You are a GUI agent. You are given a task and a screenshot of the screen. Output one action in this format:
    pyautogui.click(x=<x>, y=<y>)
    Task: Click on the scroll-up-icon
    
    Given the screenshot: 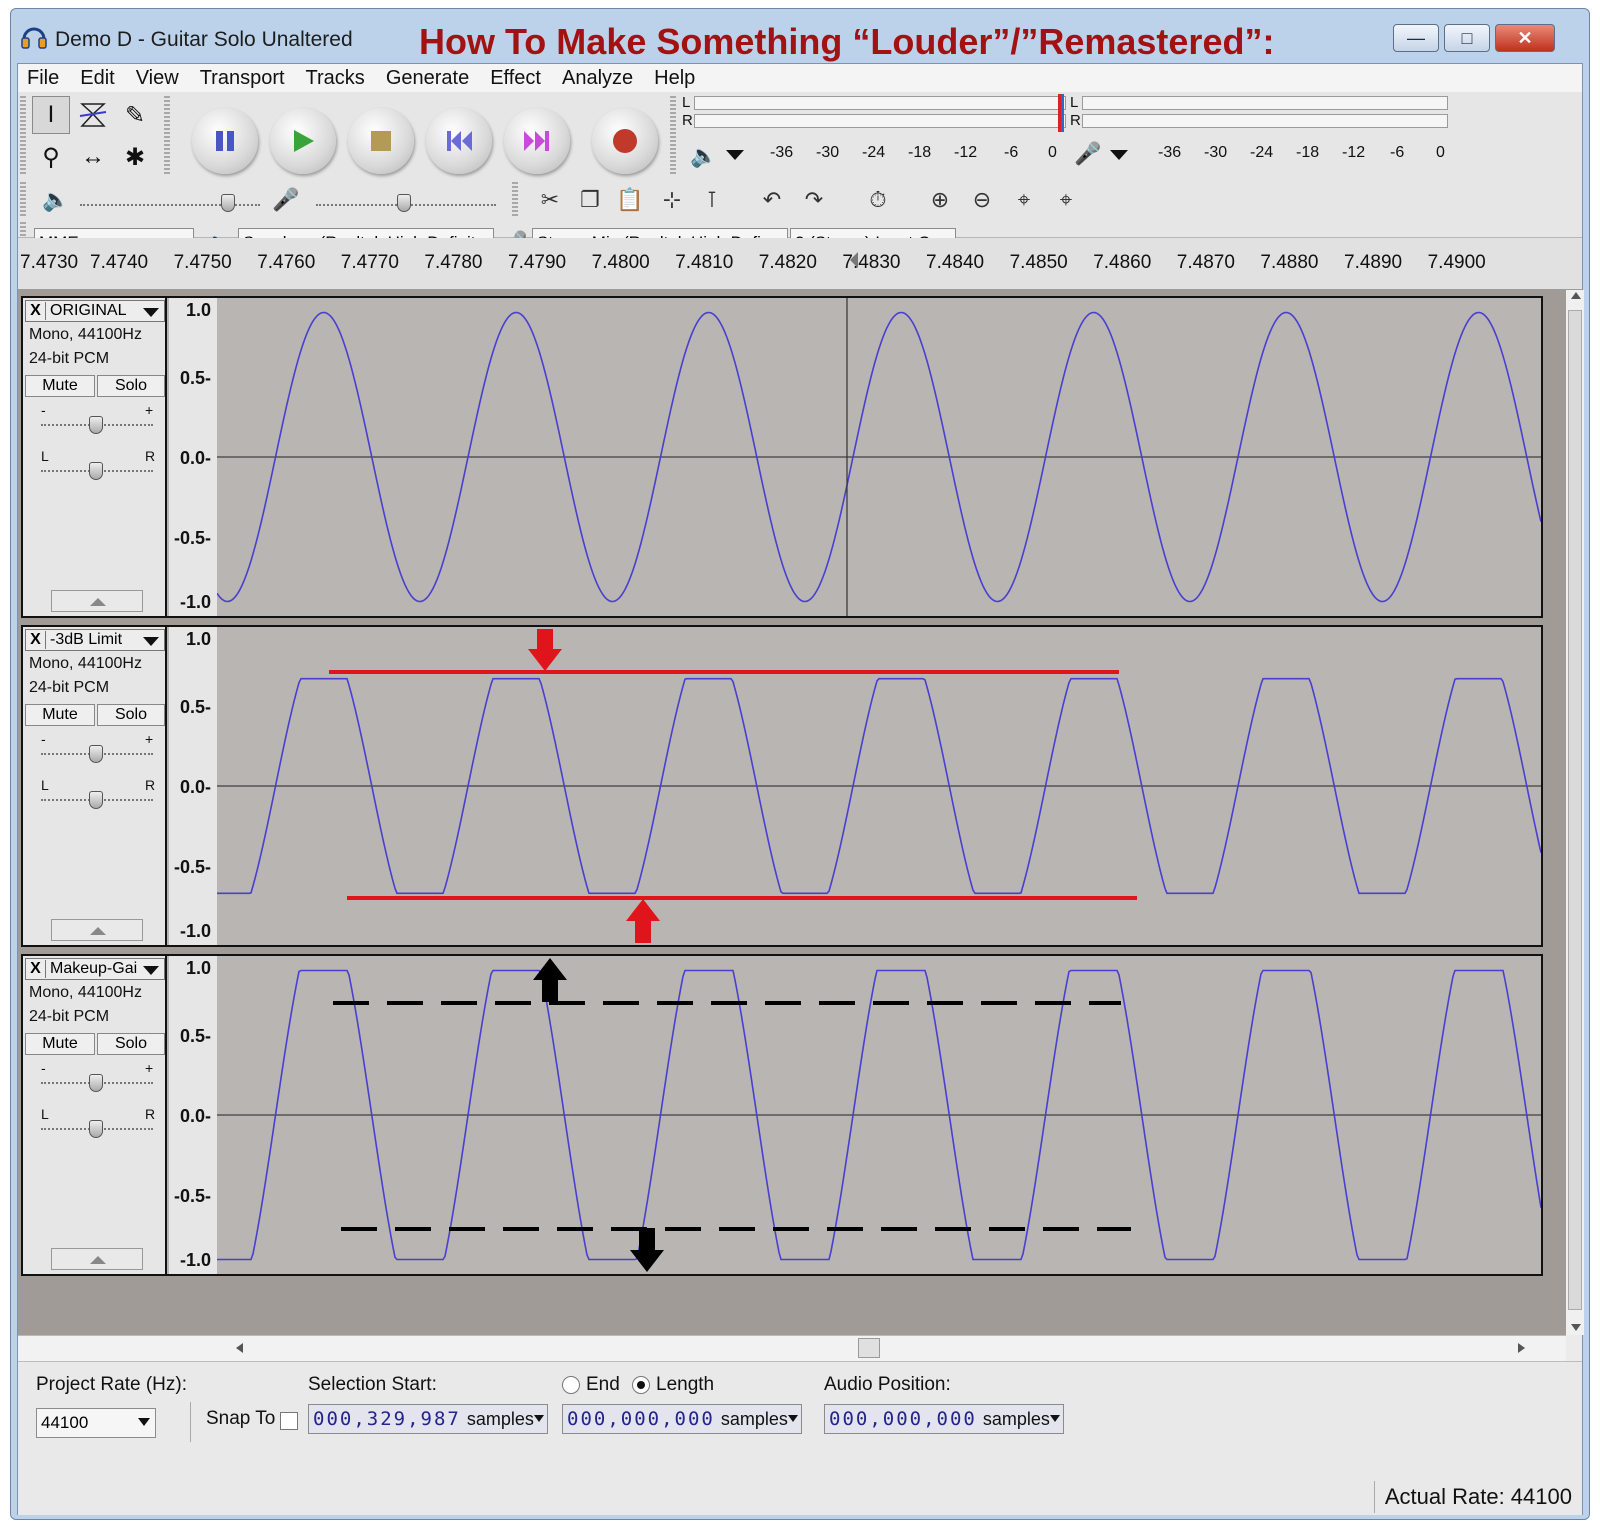 What is the action you would take?
    pyautogui.click(x=1576, y=295)
    